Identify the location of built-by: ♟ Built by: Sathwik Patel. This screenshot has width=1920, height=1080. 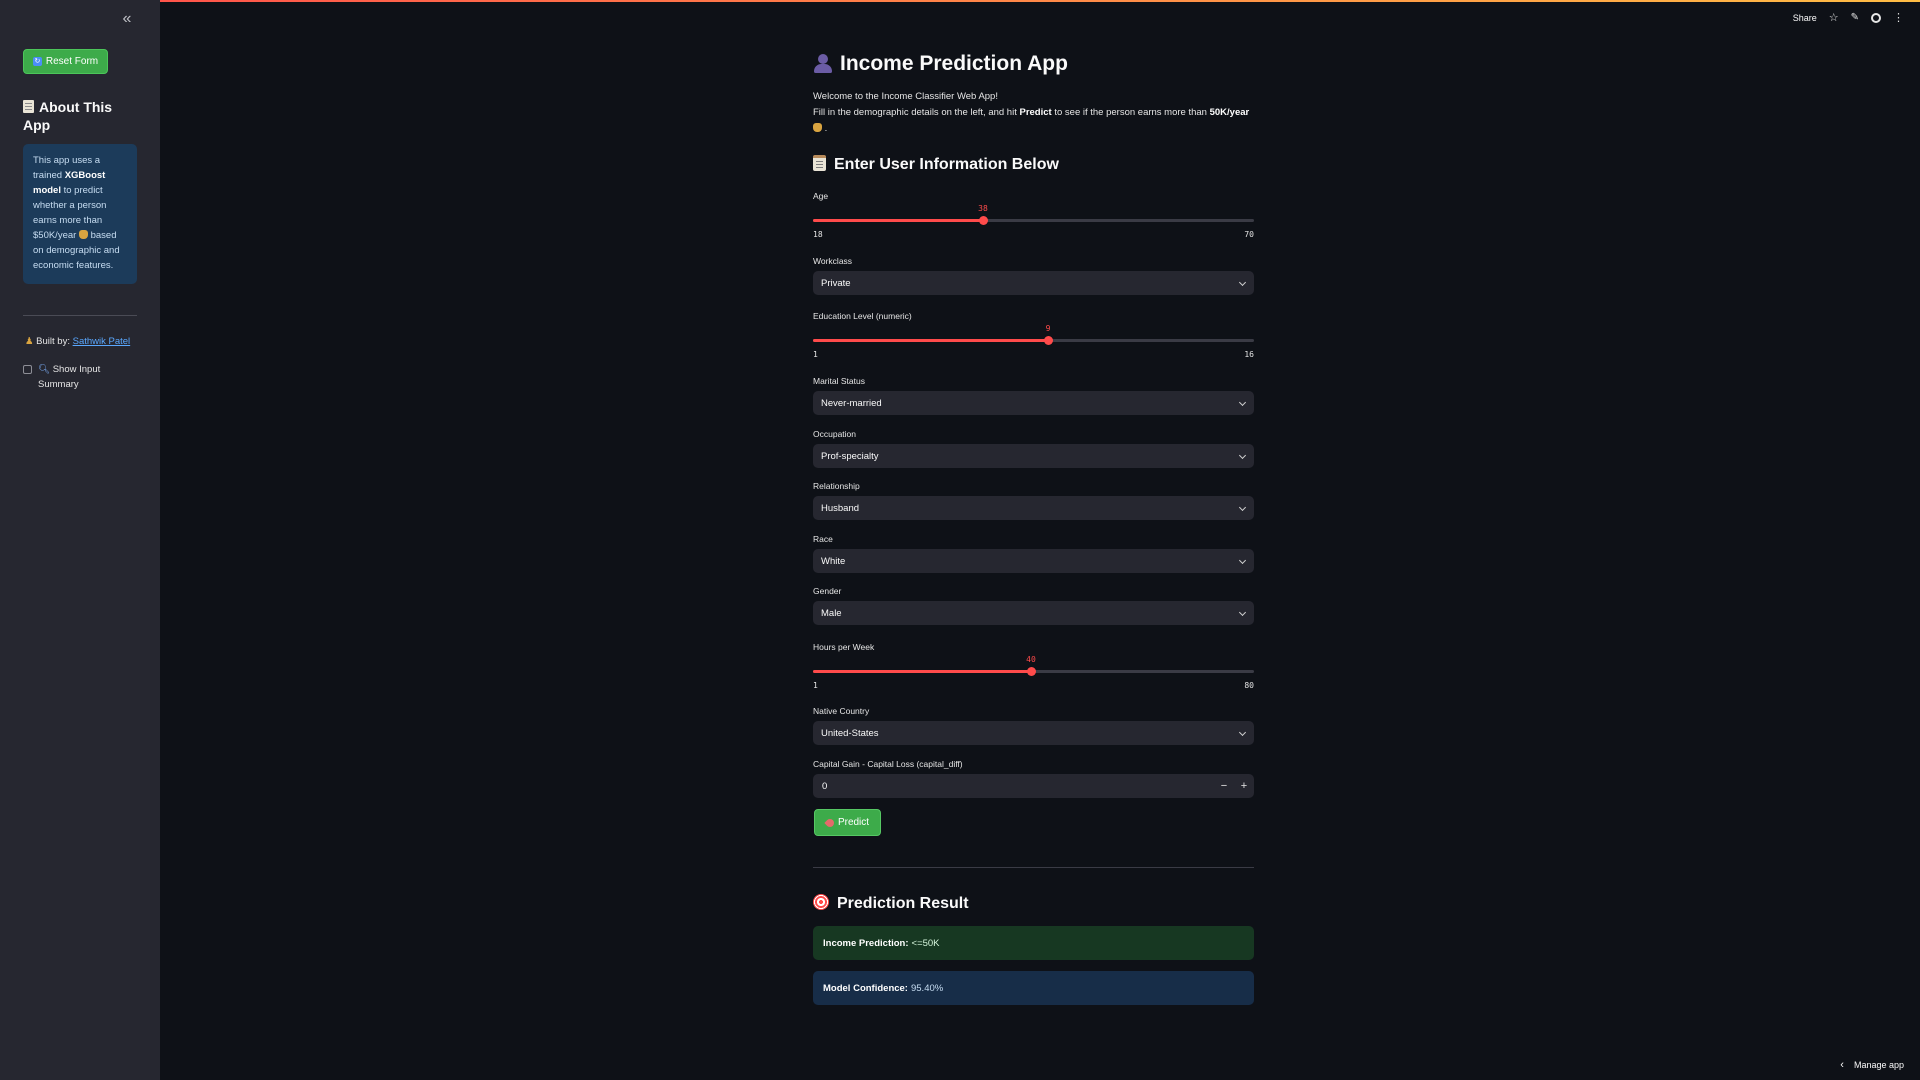
(78, 341).